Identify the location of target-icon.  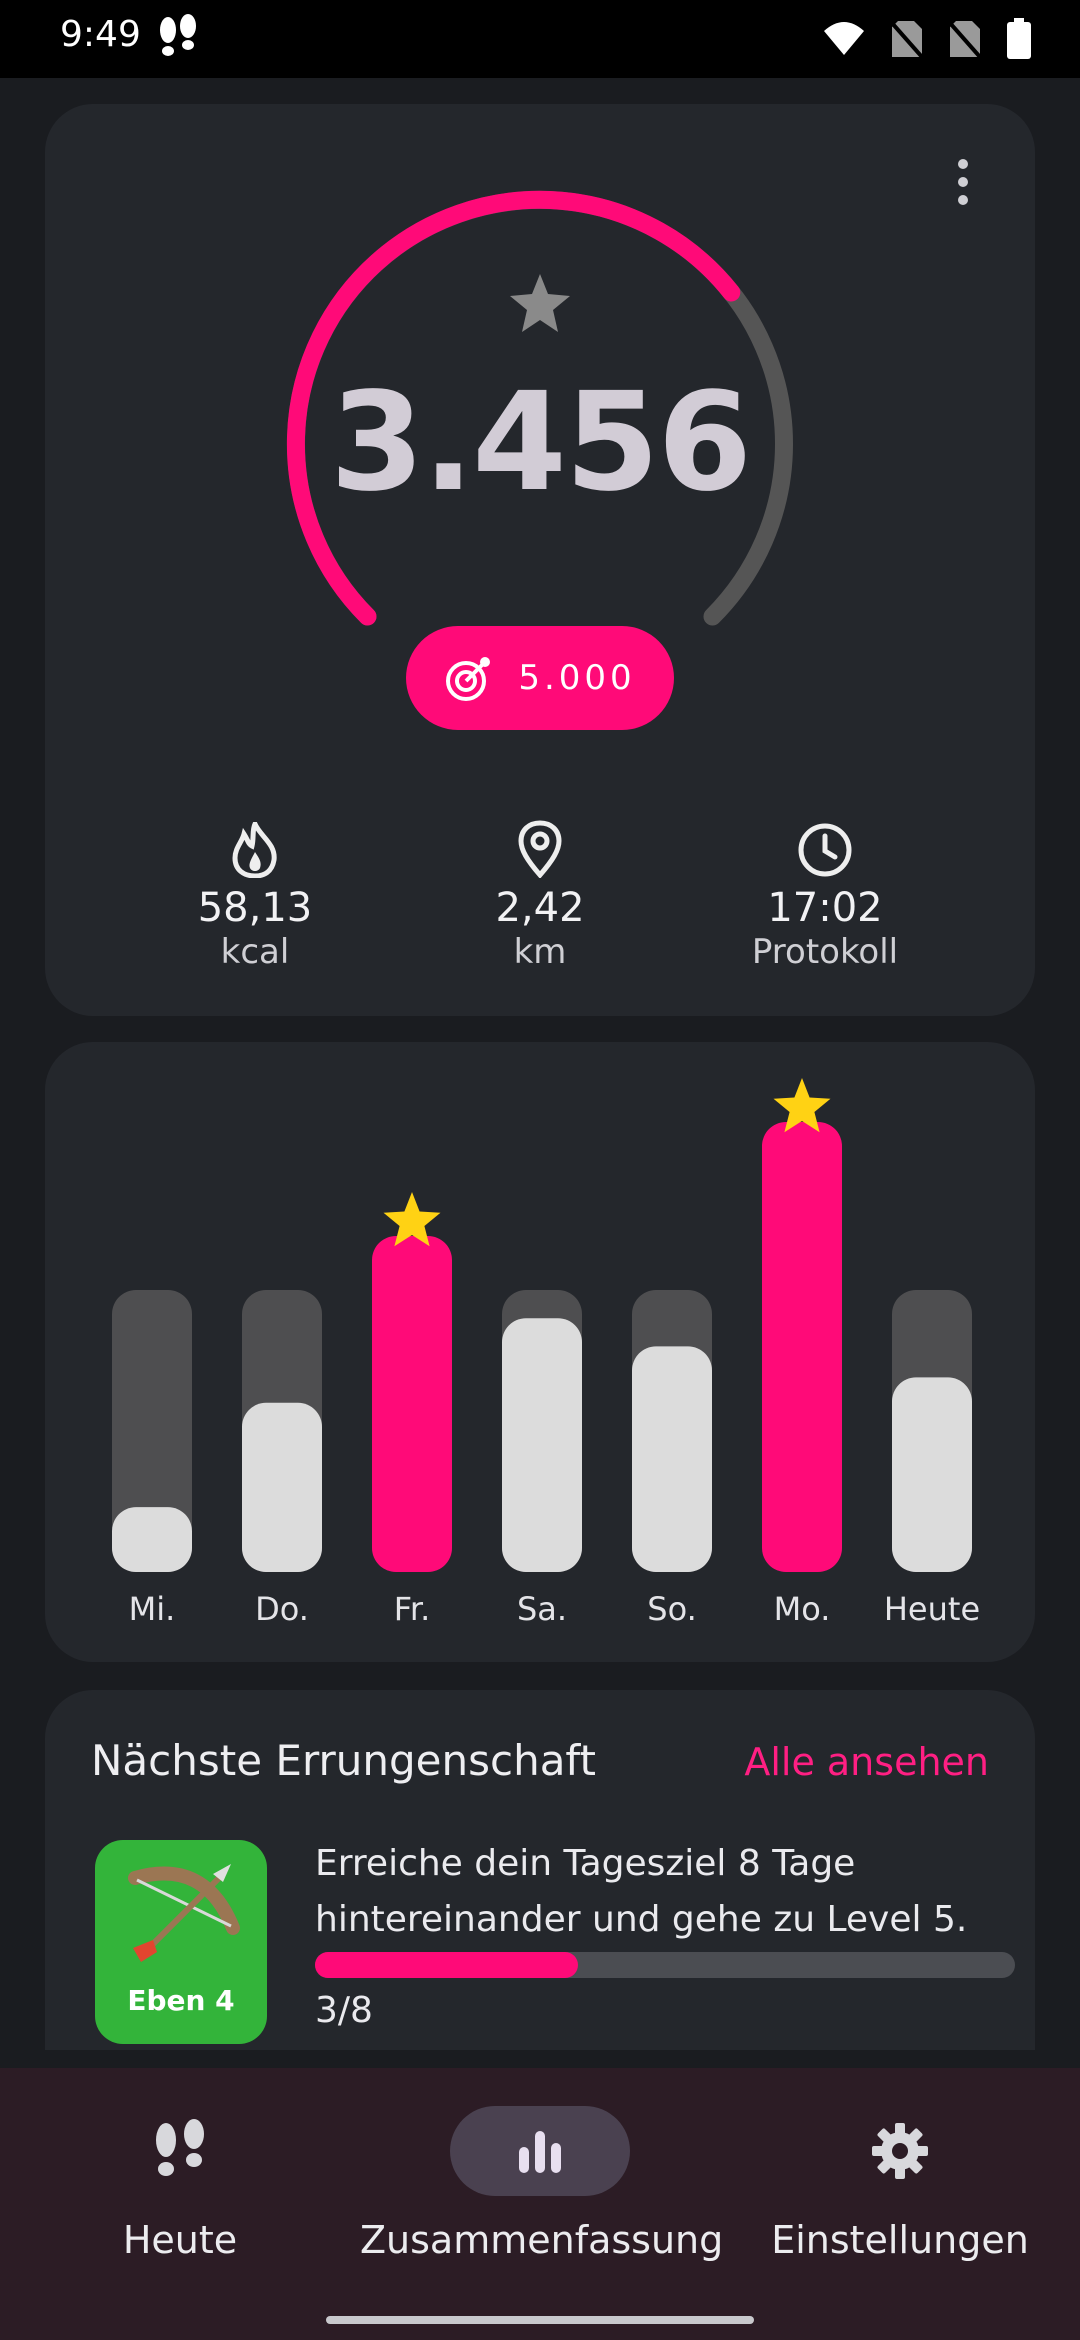
(468, 679).